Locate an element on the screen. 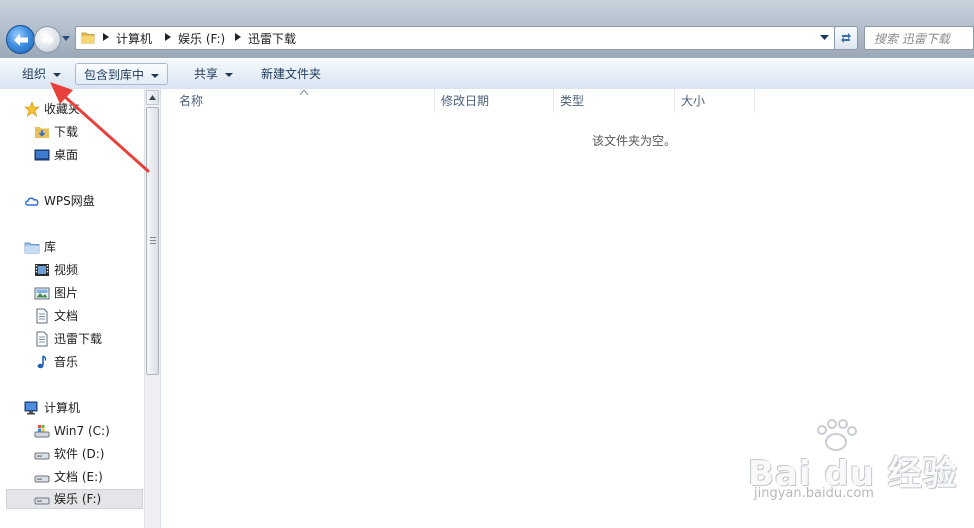 This screenshot has width=974, height=528. back-button is located at coordinates (20, 39).